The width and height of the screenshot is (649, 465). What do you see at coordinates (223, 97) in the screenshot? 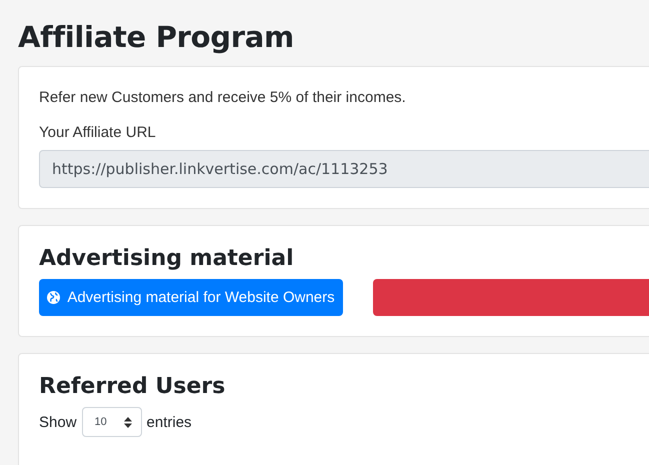
I see `description-text: Refer new Customers and receive 5% of their incomes.` at bounding box center [223, 97].